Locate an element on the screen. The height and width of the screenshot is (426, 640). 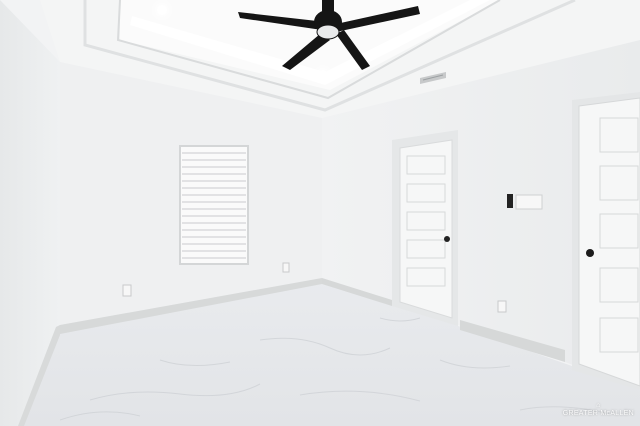
thermostat is located at coordinates (510, 201).